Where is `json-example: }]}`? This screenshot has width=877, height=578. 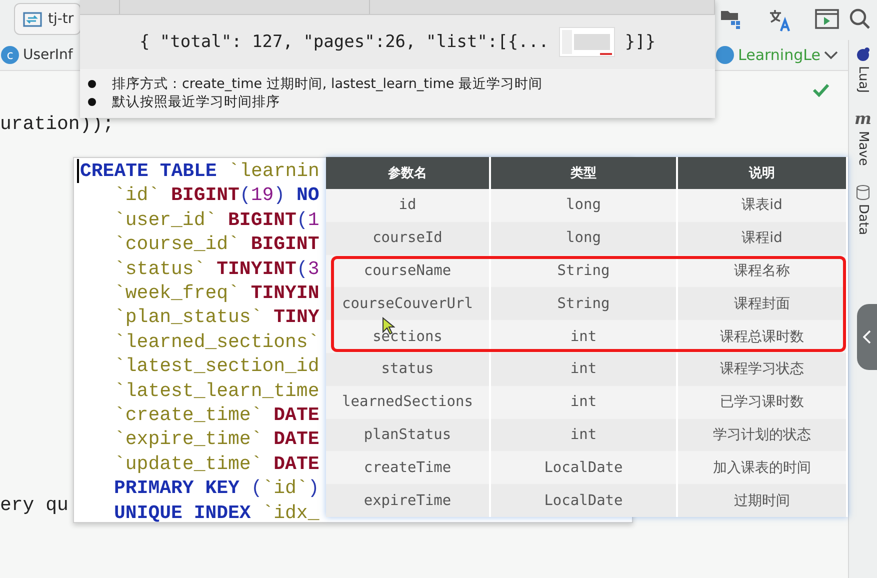
json-example: }]} is located at coordinates (640, 42).